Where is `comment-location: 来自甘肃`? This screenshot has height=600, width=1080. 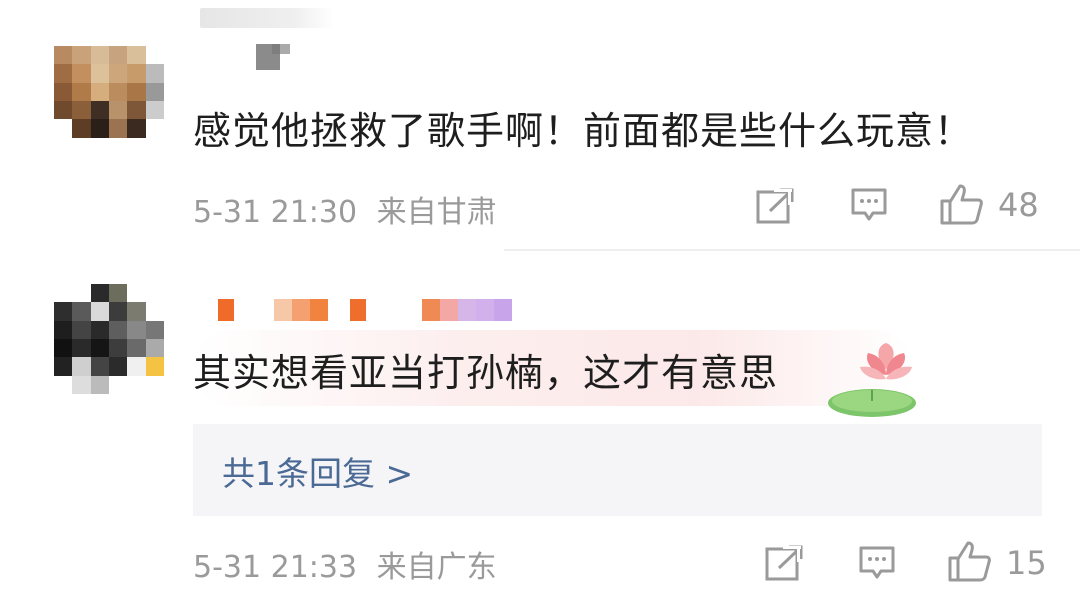 comment-location: 来自甘肃 is located at coordinates (436, 212).